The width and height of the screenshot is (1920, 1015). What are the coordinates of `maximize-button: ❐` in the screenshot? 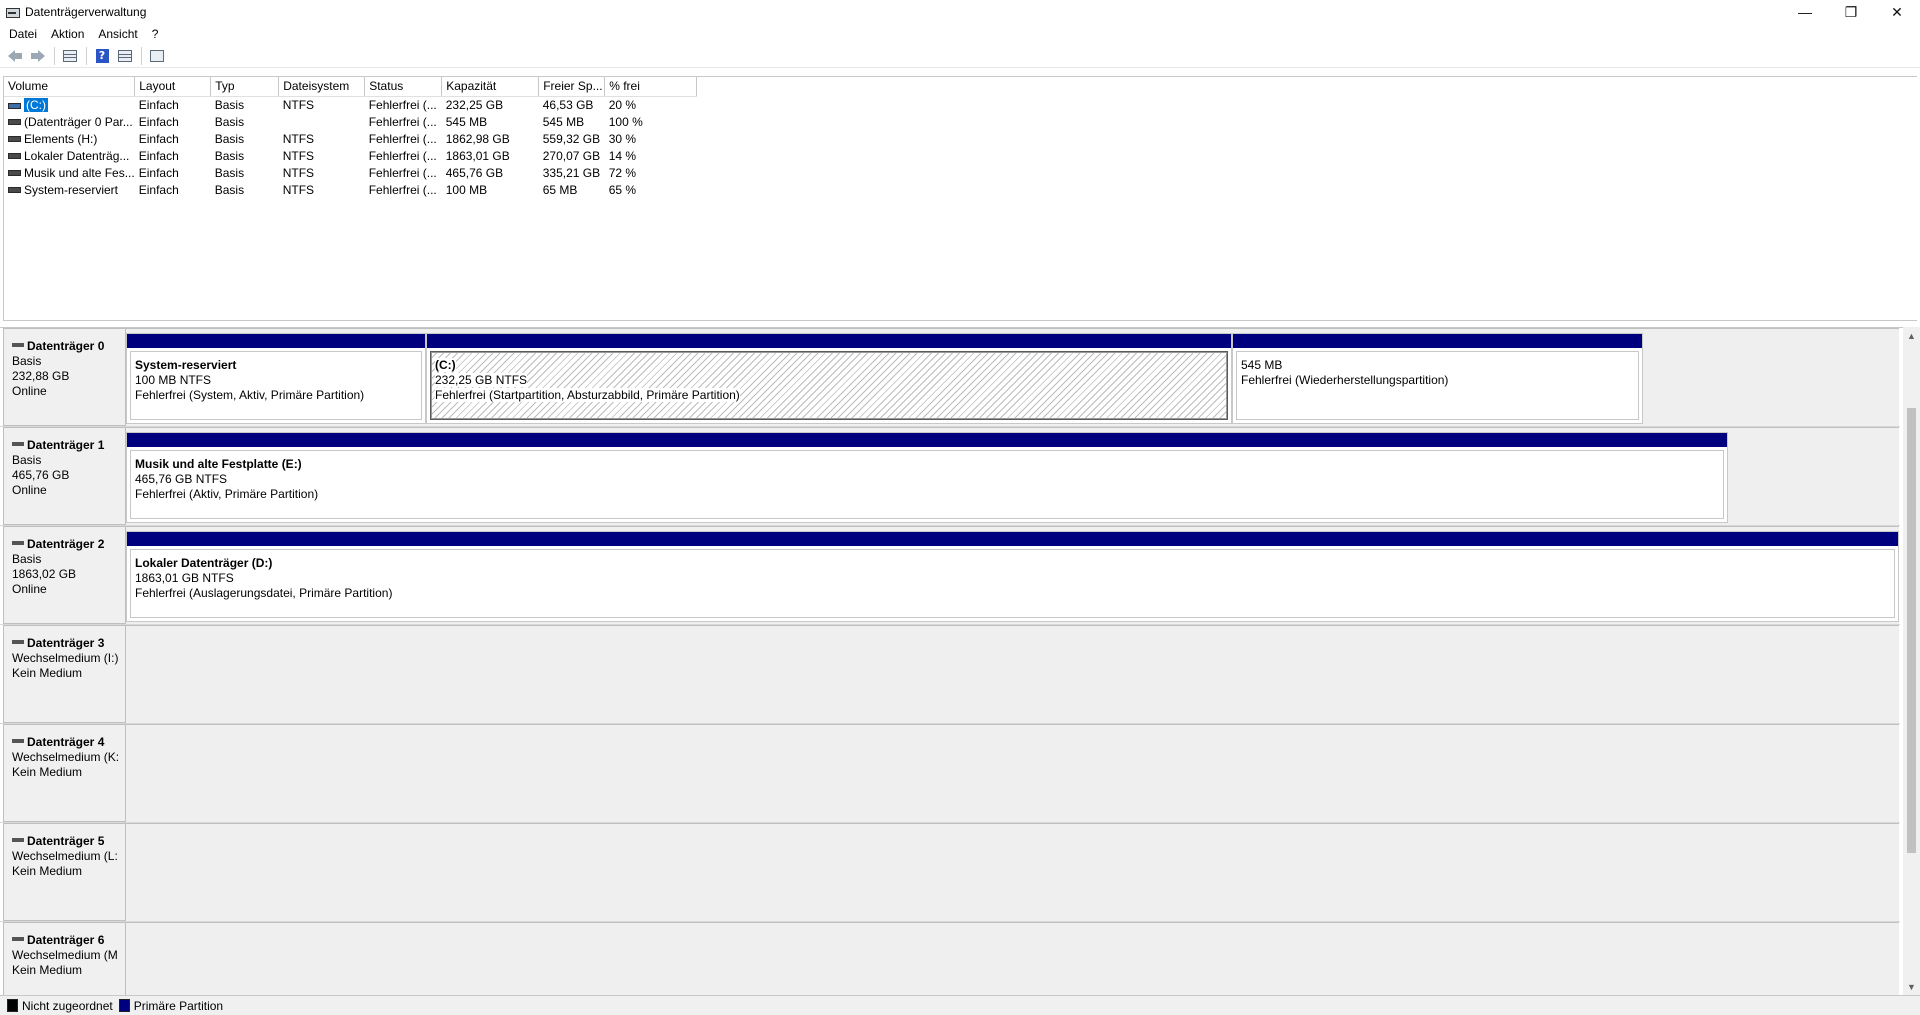 It's located at (1851, 12).